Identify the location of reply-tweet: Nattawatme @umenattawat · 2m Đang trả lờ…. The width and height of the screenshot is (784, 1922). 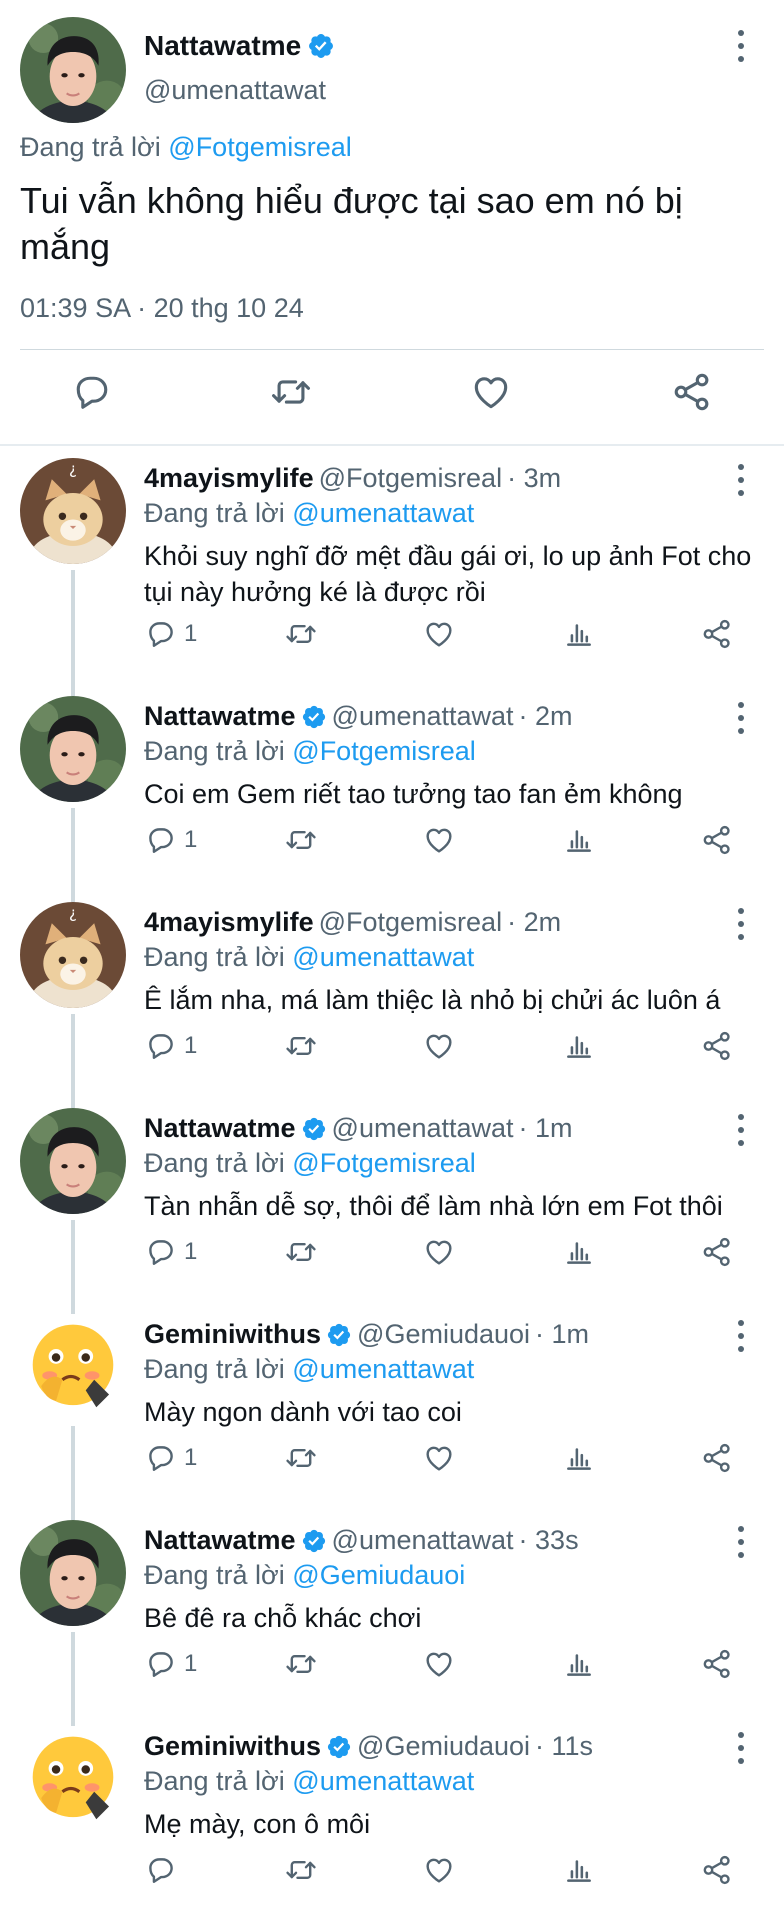
(392, 794).